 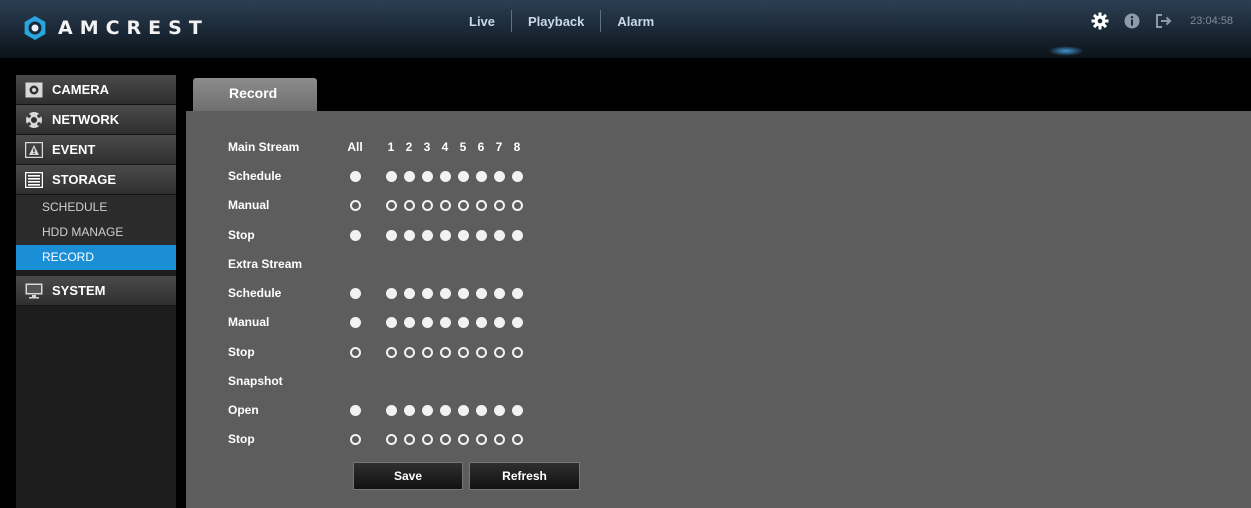 What do you see at coordinates (96, 257) in the screenshot?
I see `sidebar-subitem-record: RECORD` at bounding box center [96, 257].